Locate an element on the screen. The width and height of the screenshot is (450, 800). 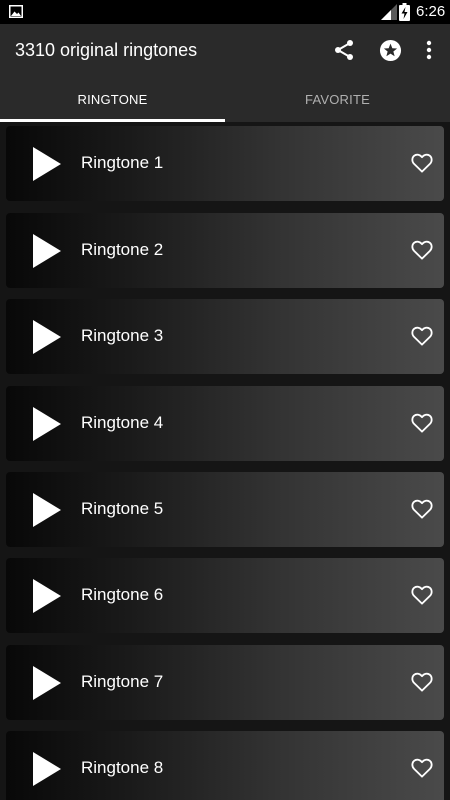
status-time: 6:26 is located at coordinates (431, 11).